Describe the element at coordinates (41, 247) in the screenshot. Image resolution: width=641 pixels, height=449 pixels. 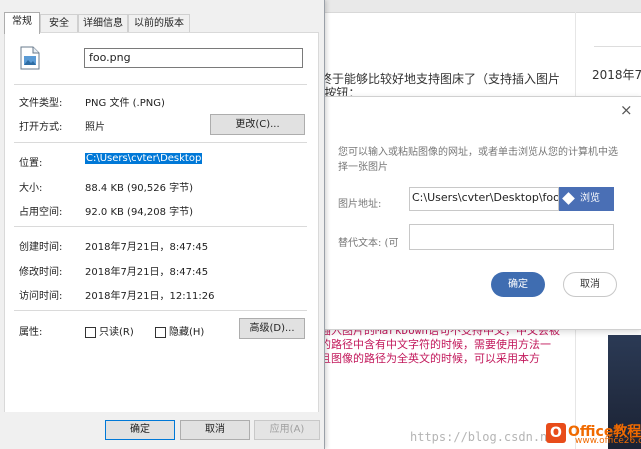
I see `created-label: 创建时间:` at that location.